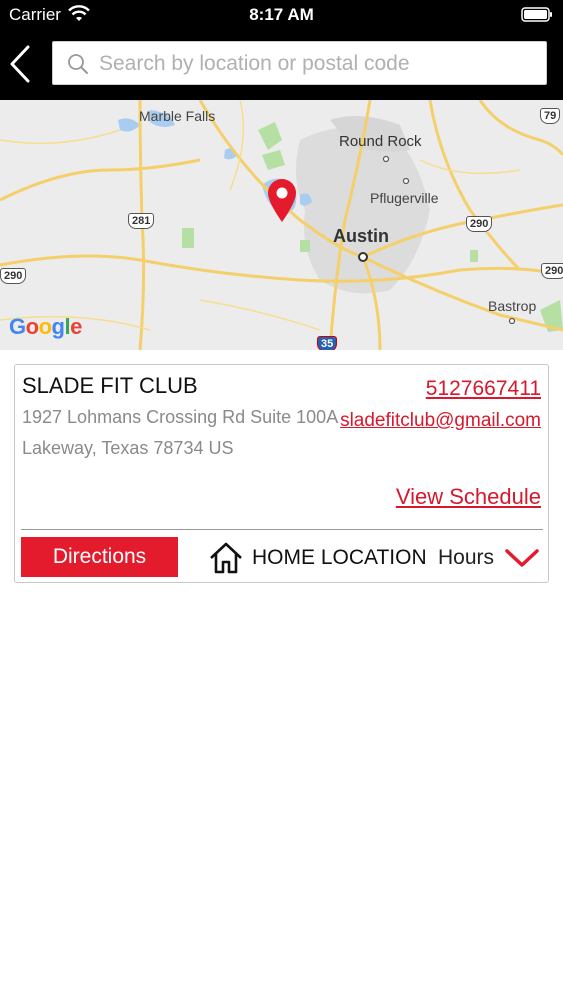 The image size is (563, 1000). Describe the element at coordinates (466, 558) in the screenshot. I see `hours-label: Hours` at that location.